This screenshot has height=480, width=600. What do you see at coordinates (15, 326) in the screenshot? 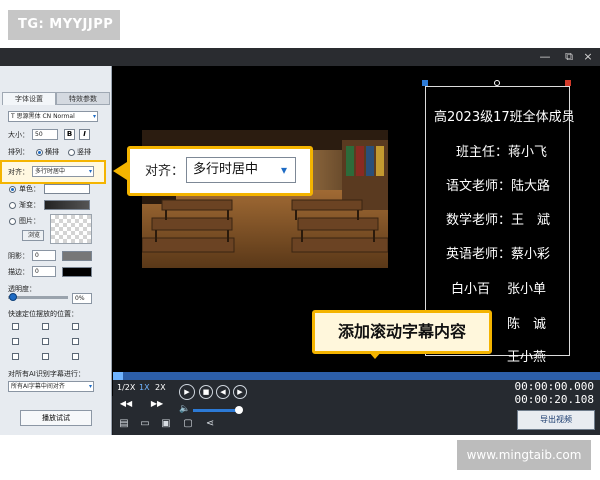
I see `position-top-left` at bounding box center [15, 326].